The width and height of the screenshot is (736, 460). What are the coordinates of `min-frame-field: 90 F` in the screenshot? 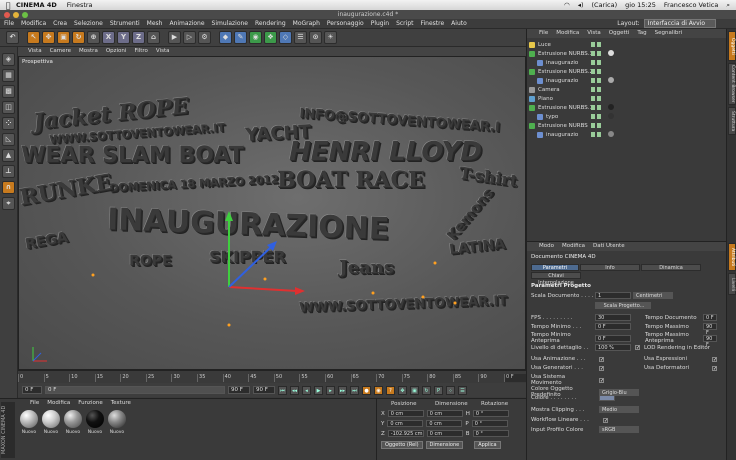 It's located at (239, 390).